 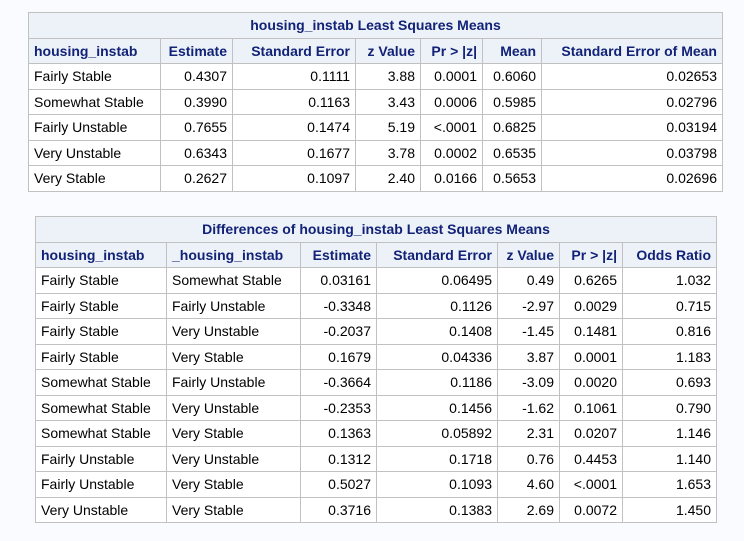 What do you see at coordinates (528, 331) in the screenshot?
I see `table-cell: -1.45` at bounding box center [528, 331].